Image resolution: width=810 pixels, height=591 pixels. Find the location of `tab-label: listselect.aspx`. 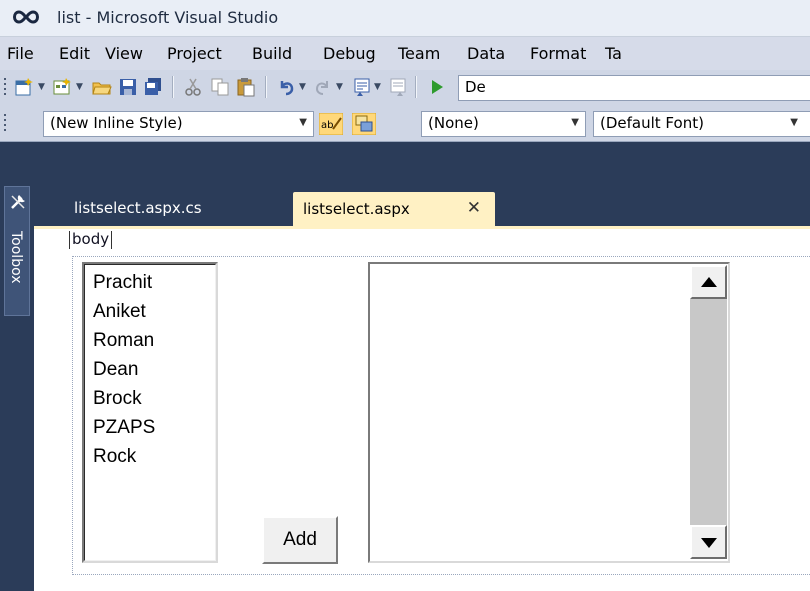

tab-label: listselect.aspx is located at coordinates (356, 209).